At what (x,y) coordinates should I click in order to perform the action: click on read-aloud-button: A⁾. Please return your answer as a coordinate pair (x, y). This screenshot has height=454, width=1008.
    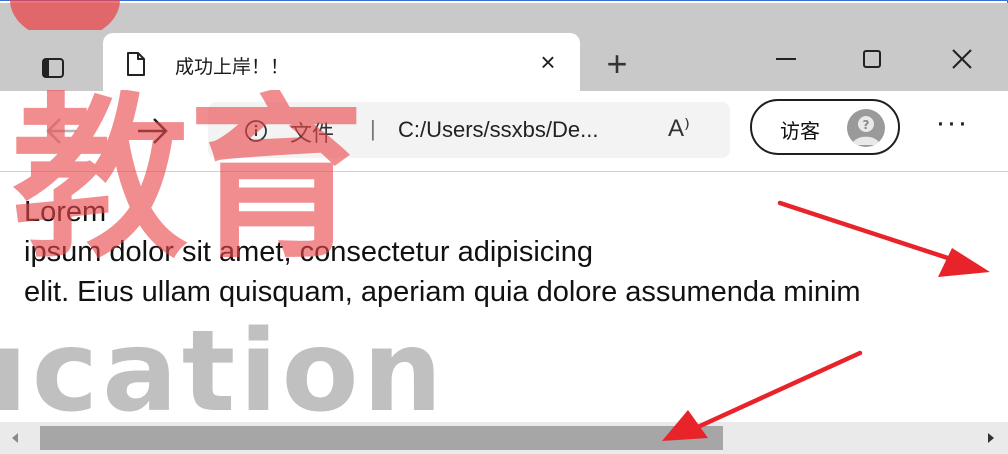
    Looking at the image, I should click on (679, 128).